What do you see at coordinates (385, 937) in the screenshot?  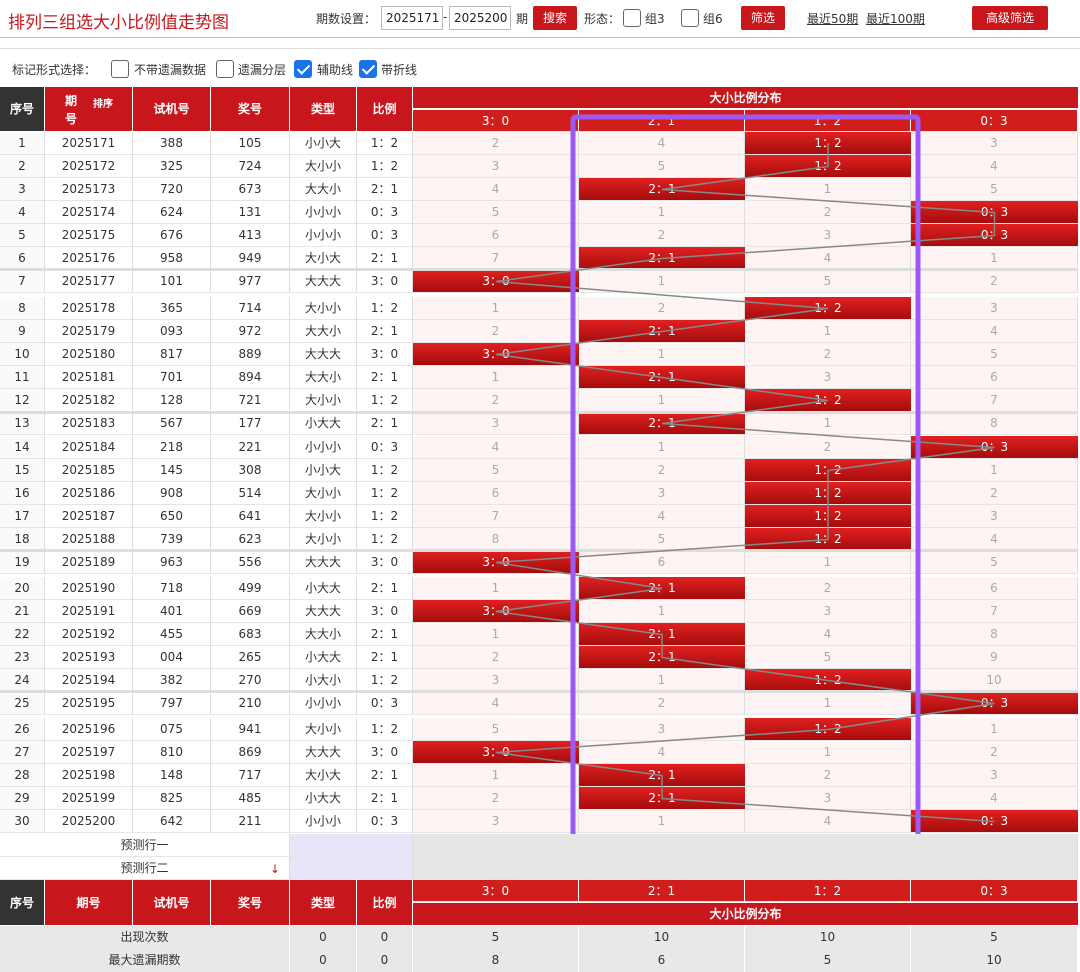 I see `stat-ratio: 0` at bounding box center [385, 937].